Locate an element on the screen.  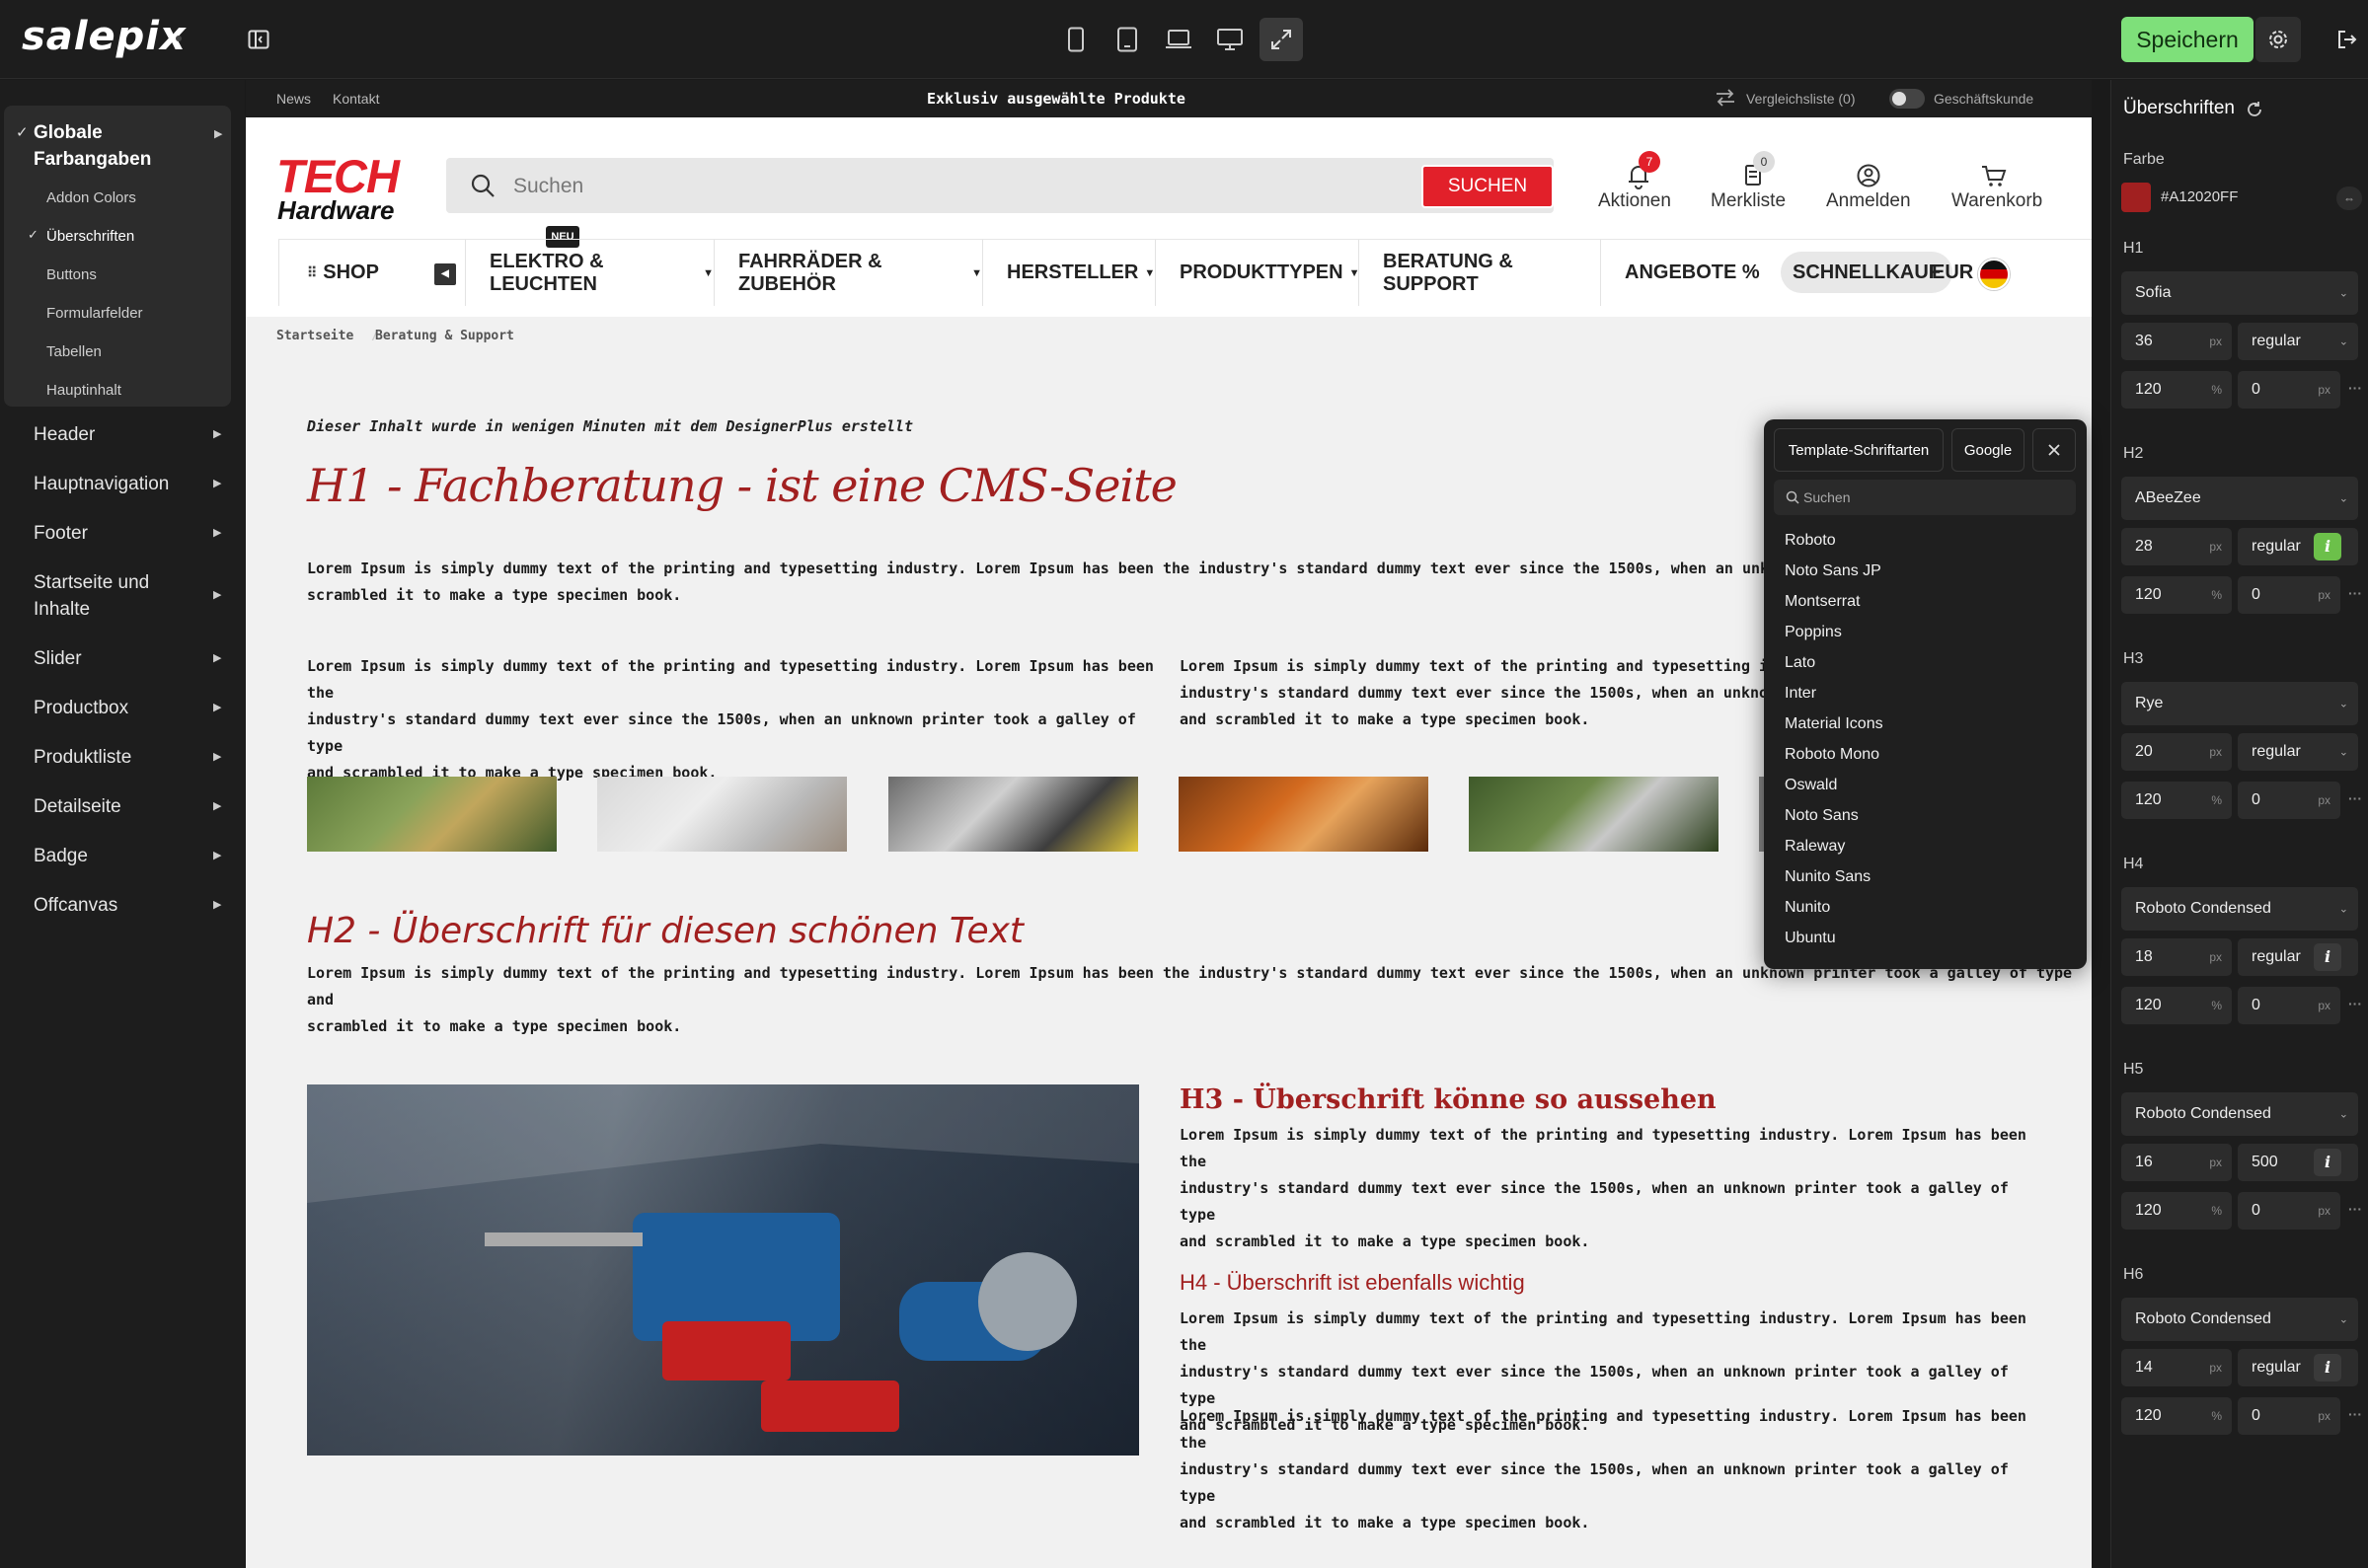
business-toggle is located at coordinates (1907, 99).